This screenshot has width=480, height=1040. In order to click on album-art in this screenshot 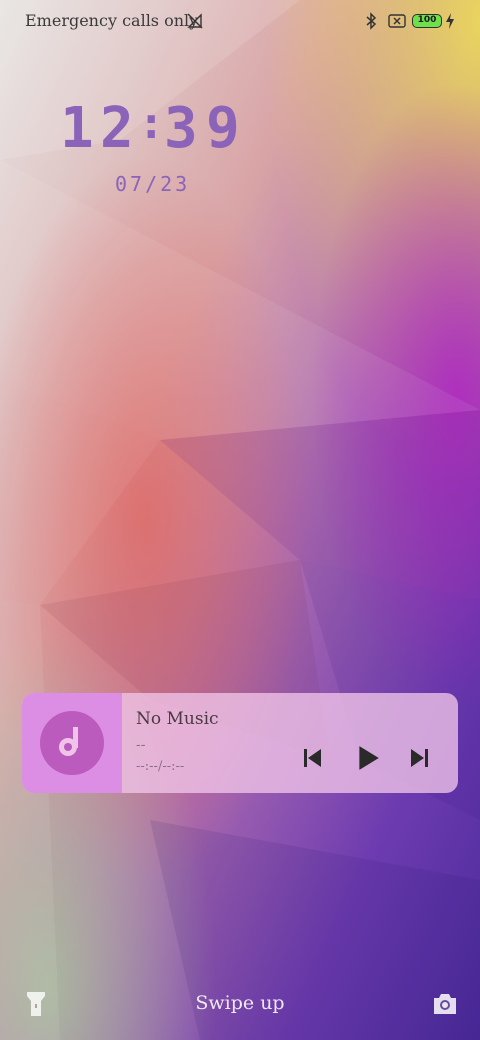, I will do `click(72, 743)`.